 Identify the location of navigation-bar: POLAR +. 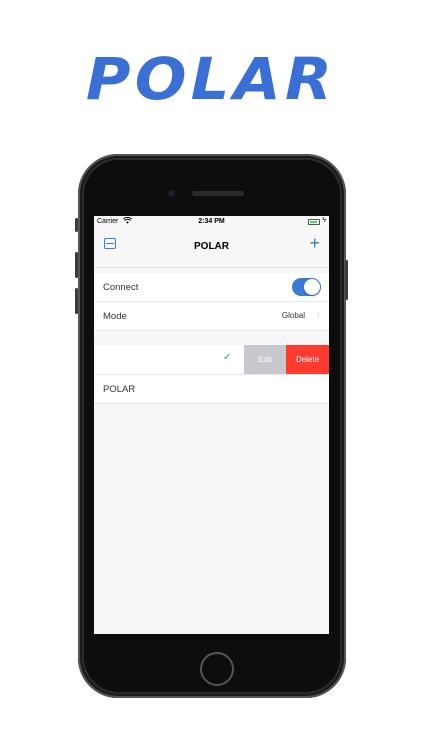
(211, 248).